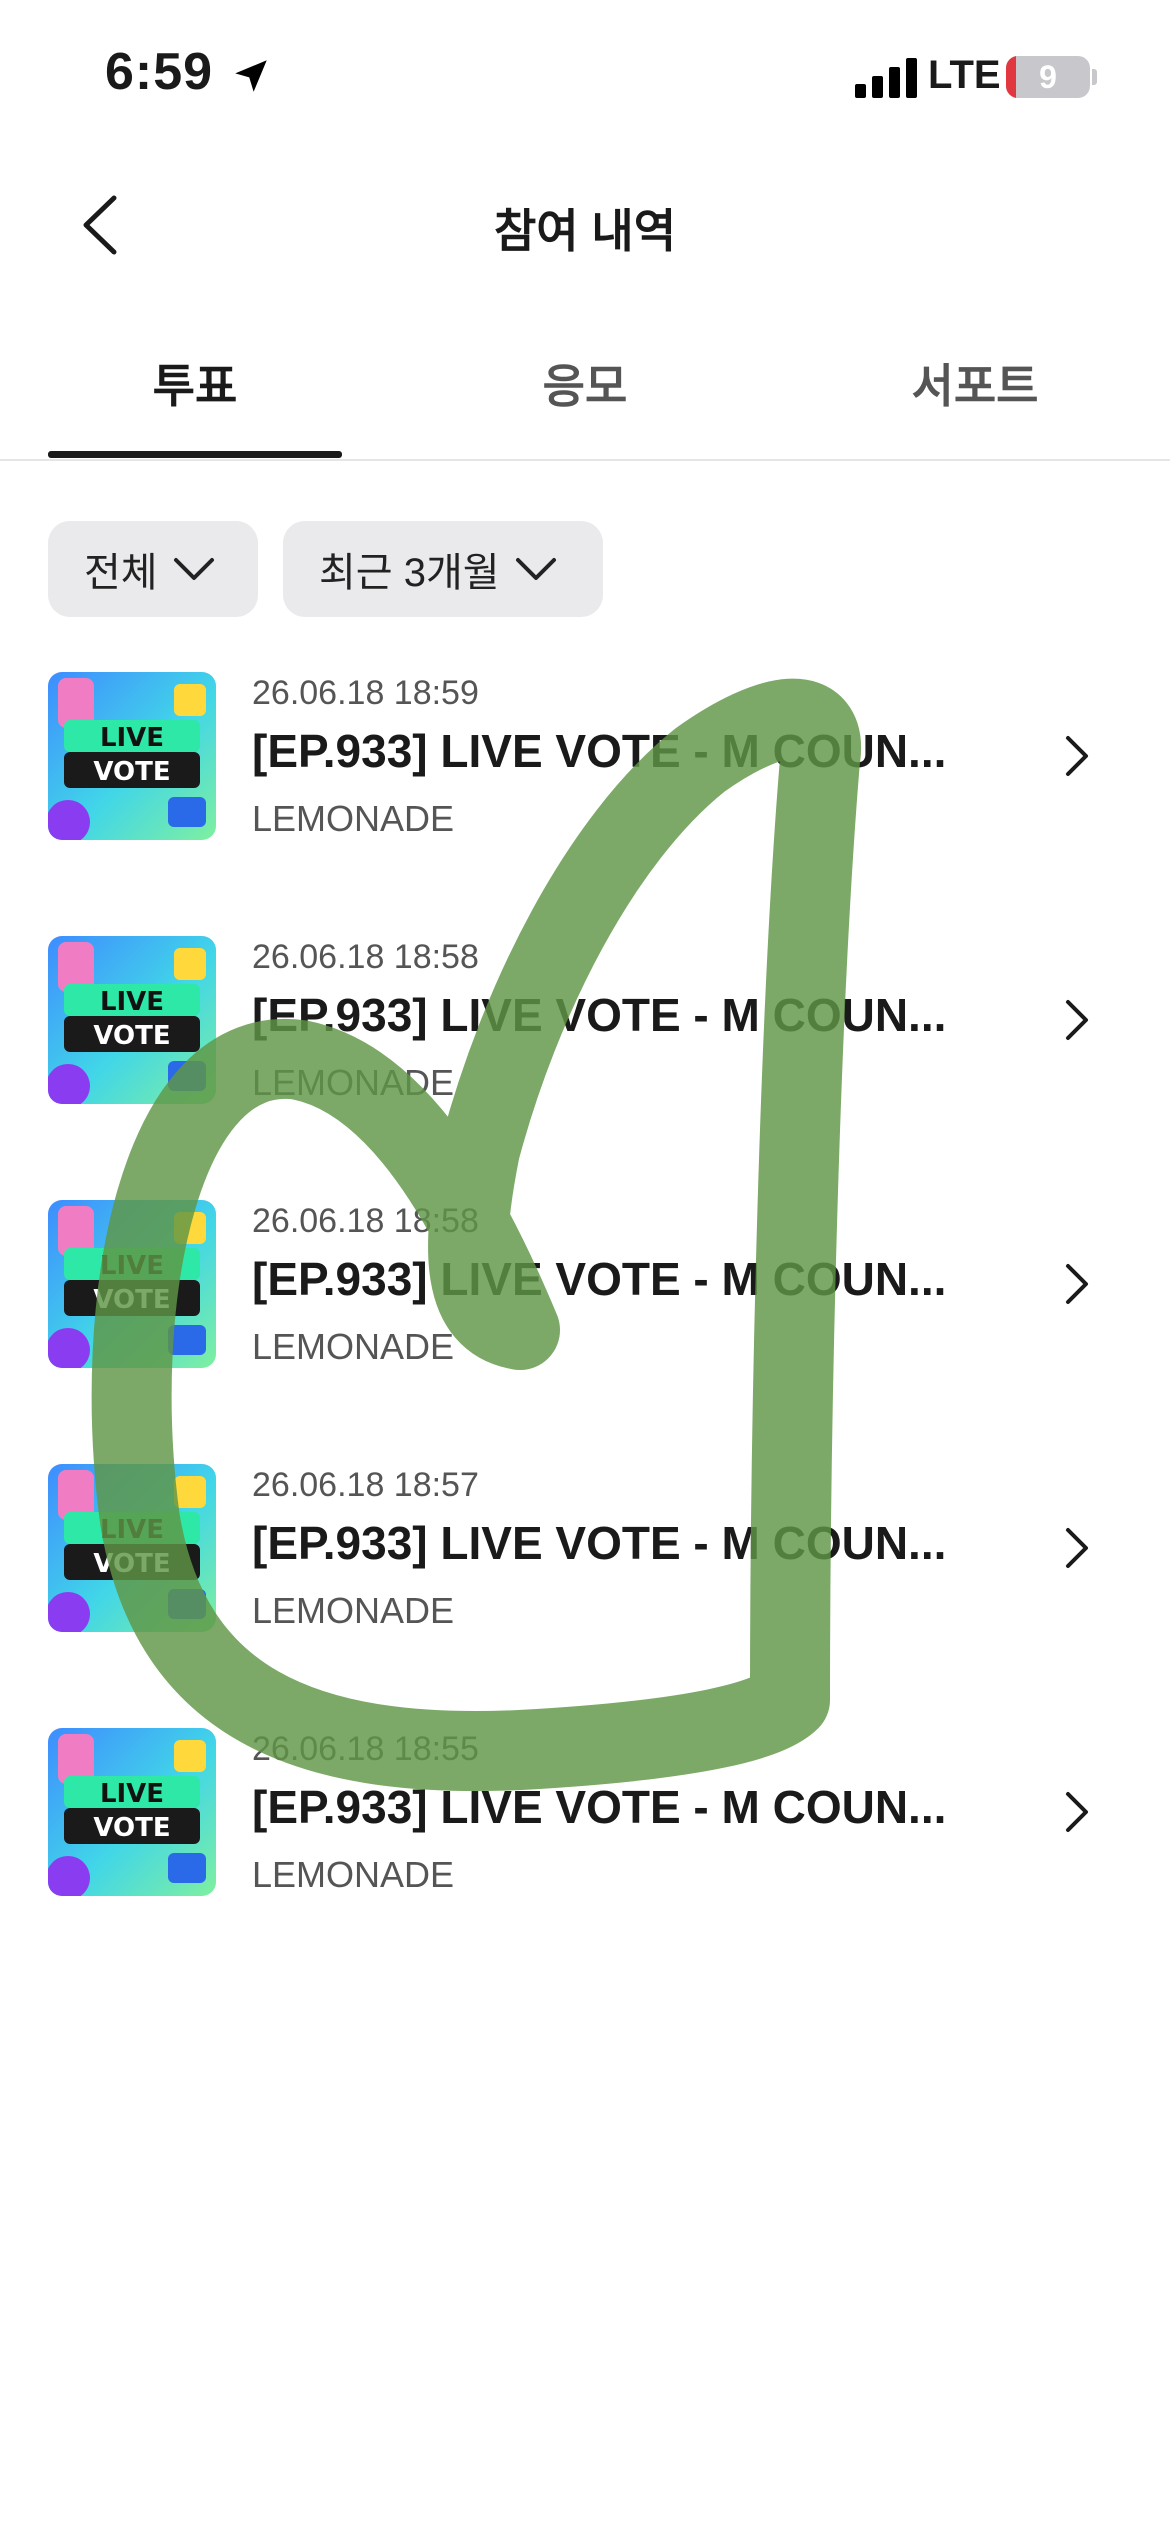 This screenshot has height=2532, width=1170. I want to click on battery-level: 9, so click(1048, 77).